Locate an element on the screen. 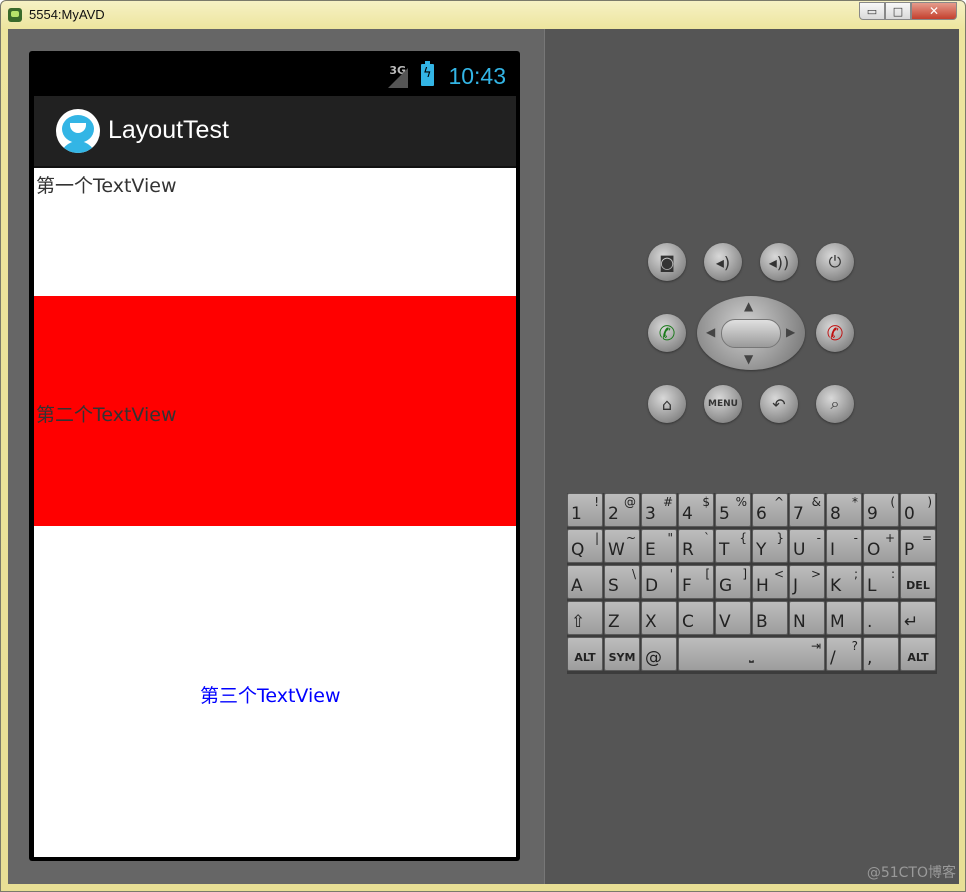  minimize-button: ▭ is located at coordinates (872, 11).